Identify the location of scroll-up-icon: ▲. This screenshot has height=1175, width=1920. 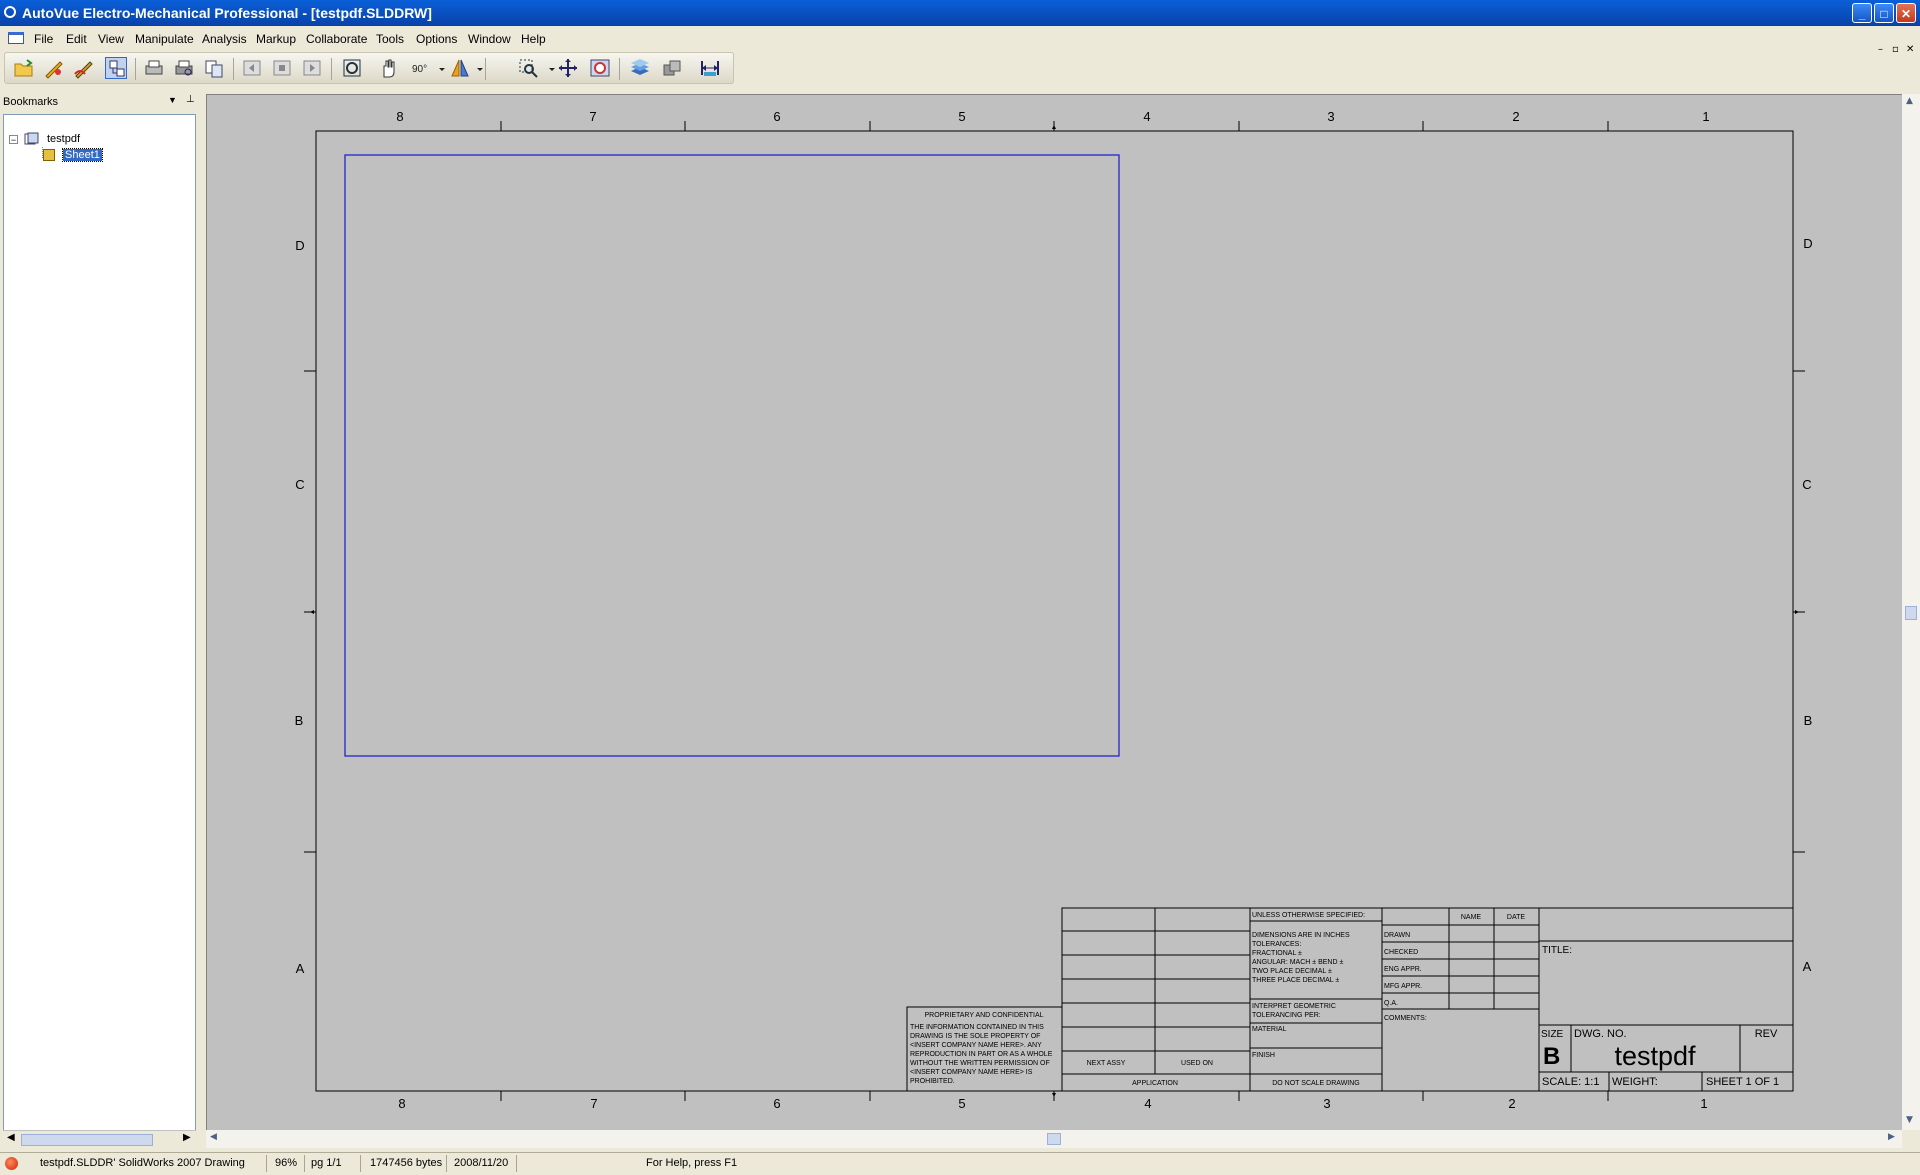
(1909, 101).